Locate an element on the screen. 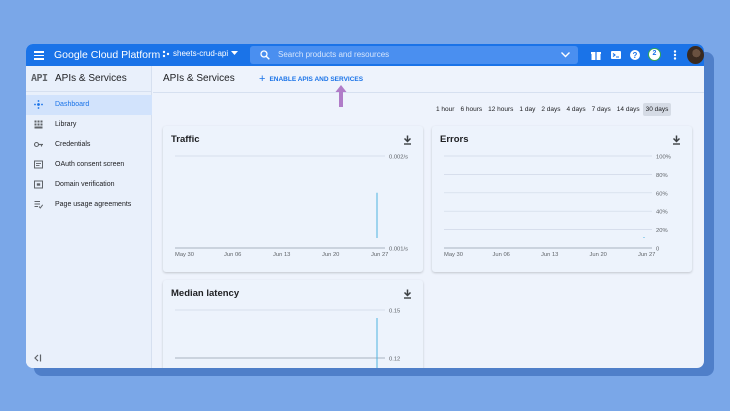 This screenshot has width=730, height=411. search-bar: Search products and resources is located at coordinates (414, 55).